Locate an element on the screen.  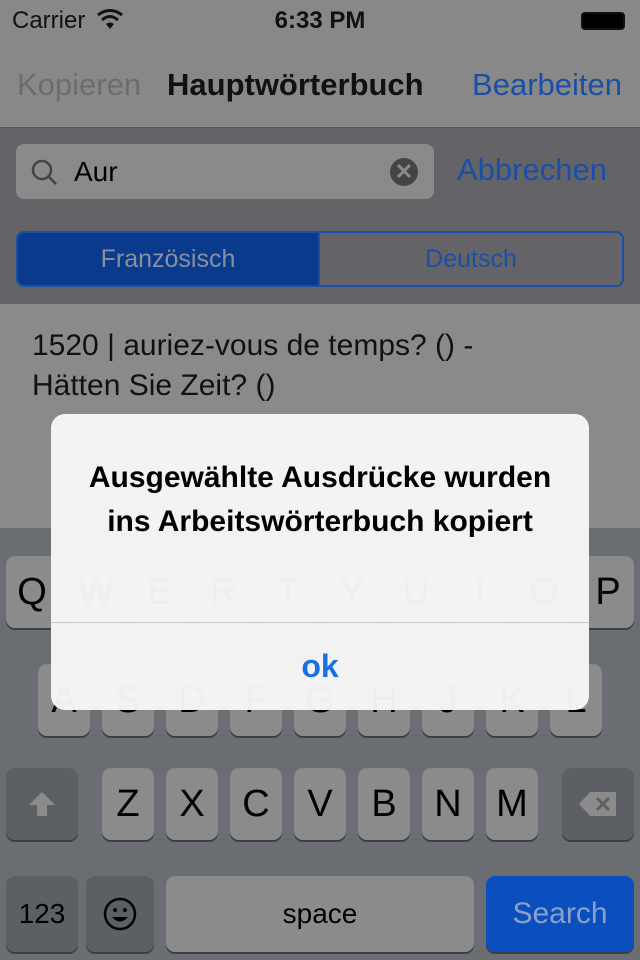
shift-icon is located at coordinates (42, 804).